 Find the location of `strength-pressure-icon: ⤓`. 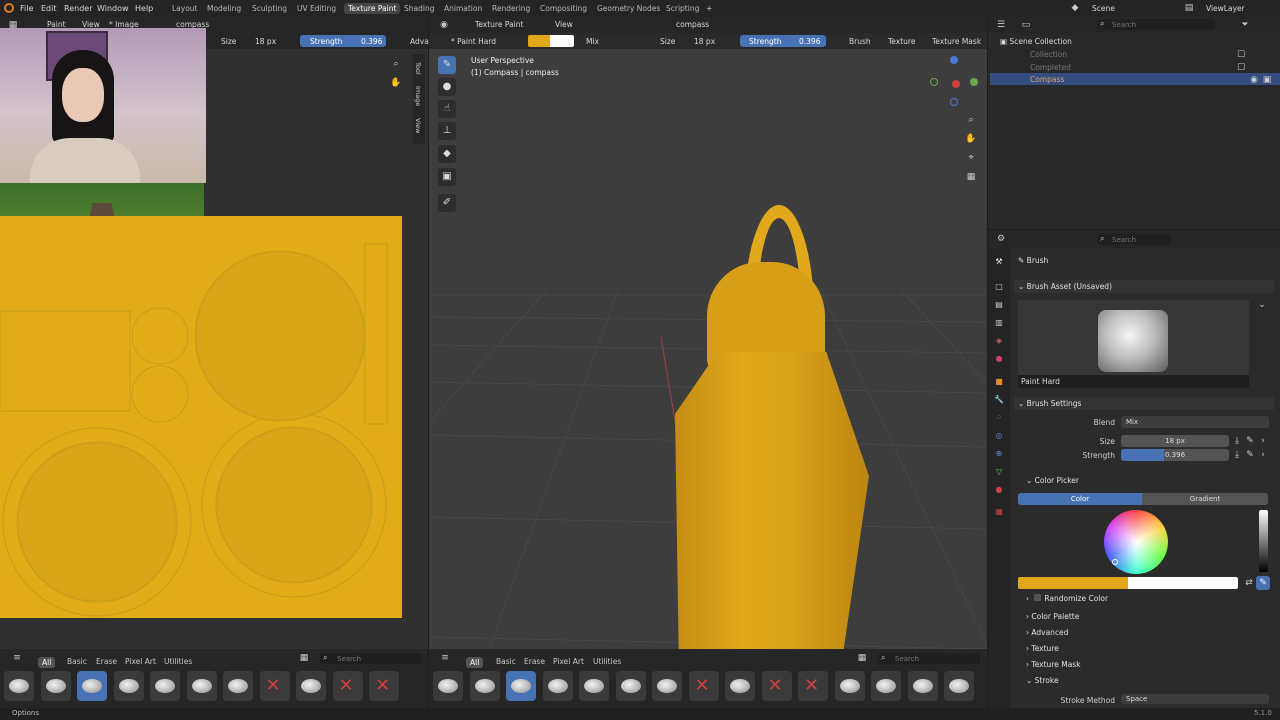

strength-pressure-icon: ⤓ is located at coordinates (1237, 455).